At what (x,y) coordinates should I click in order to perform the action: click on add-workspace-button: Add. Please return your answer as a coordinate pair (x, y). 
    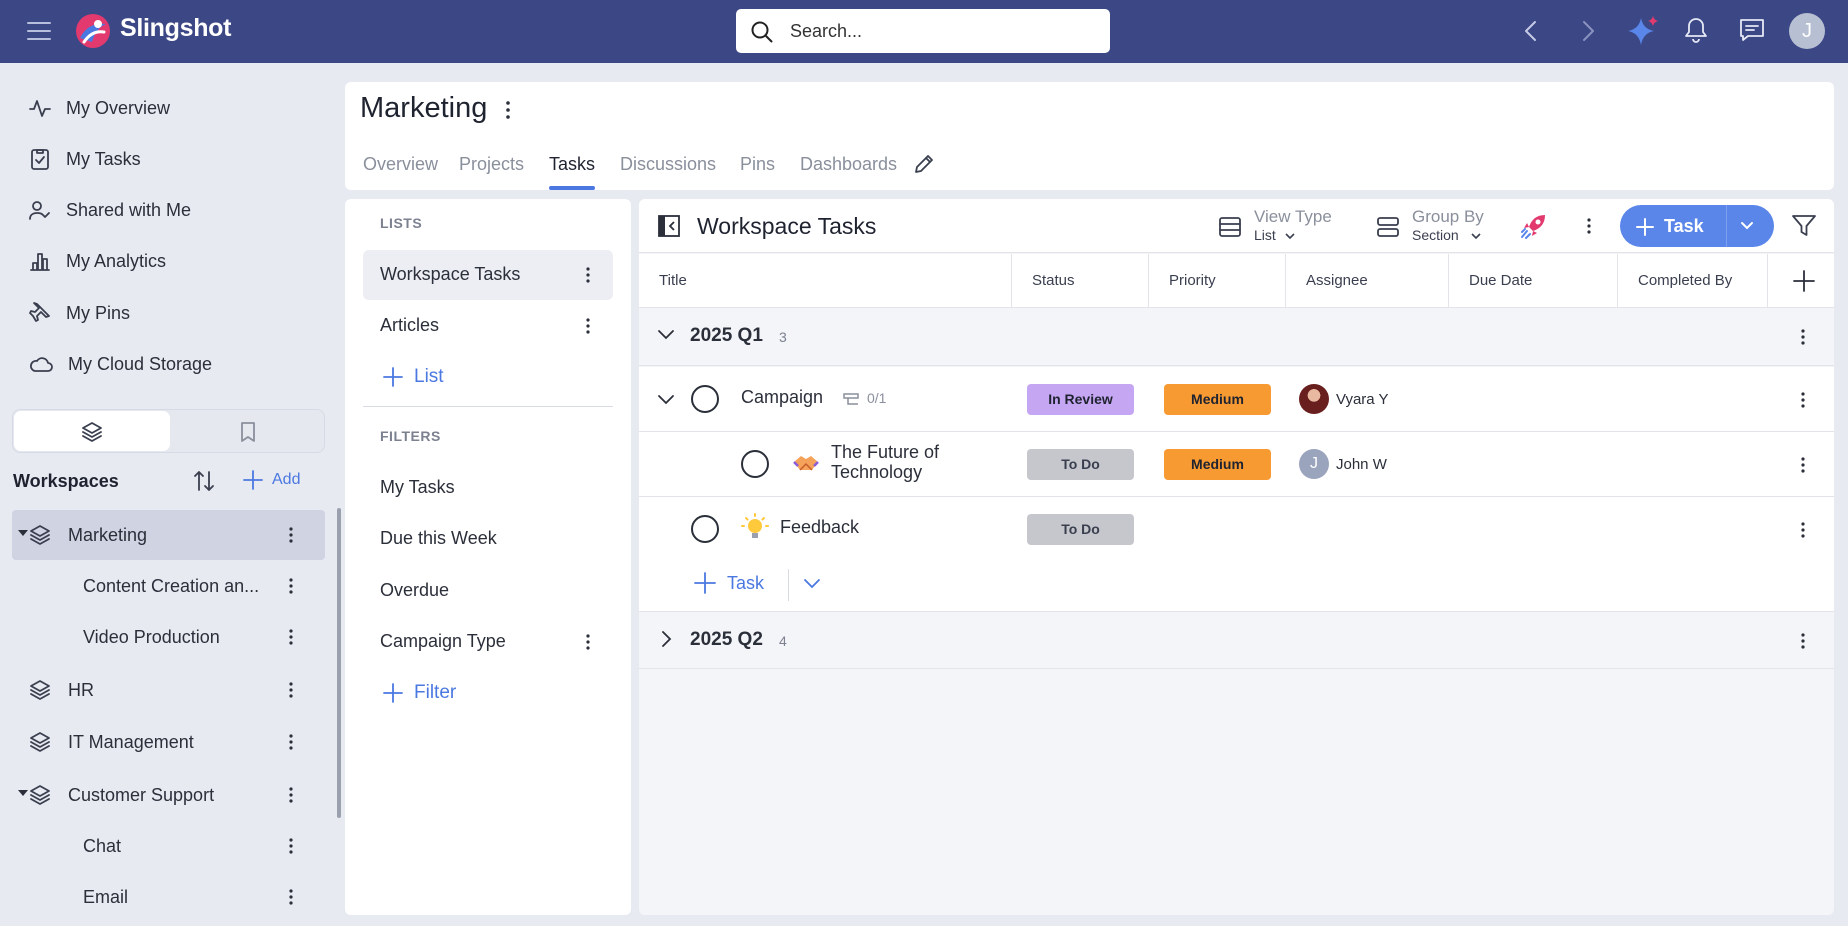
    Looking at the image, I should click on (271, 480).